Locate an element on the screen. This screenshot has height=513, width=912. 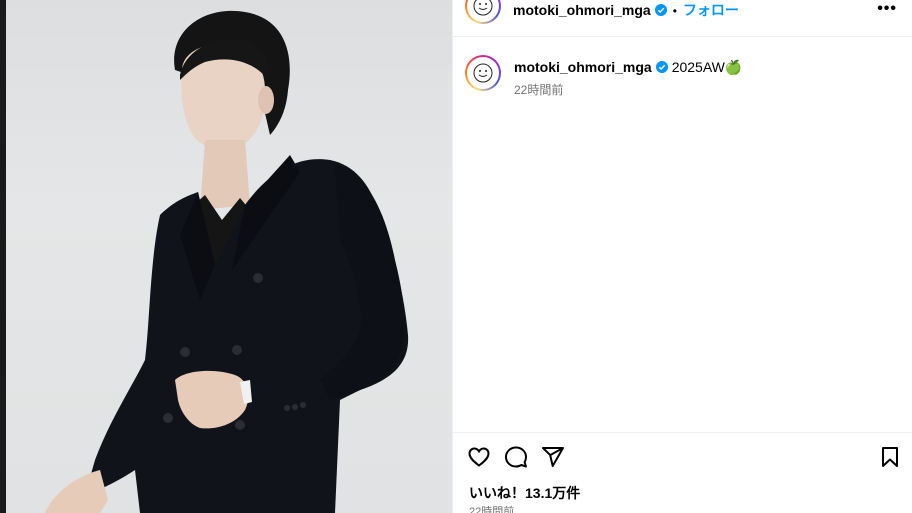
caption-line: motoki_ohmori_mga 2025AW🍏 is located at coordinates (628, 67).